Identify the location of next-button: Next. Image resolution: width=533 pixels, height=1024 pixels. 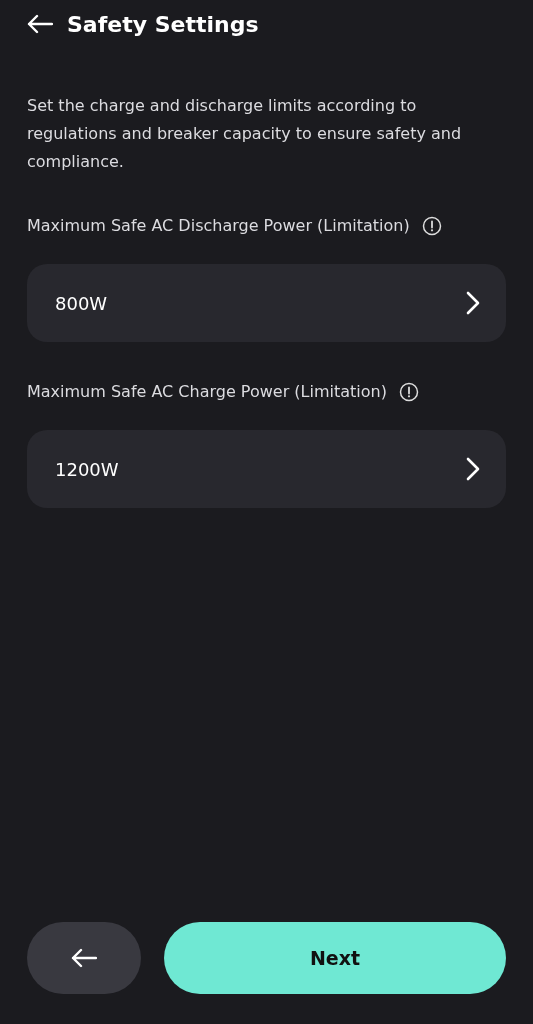
(335, 958).